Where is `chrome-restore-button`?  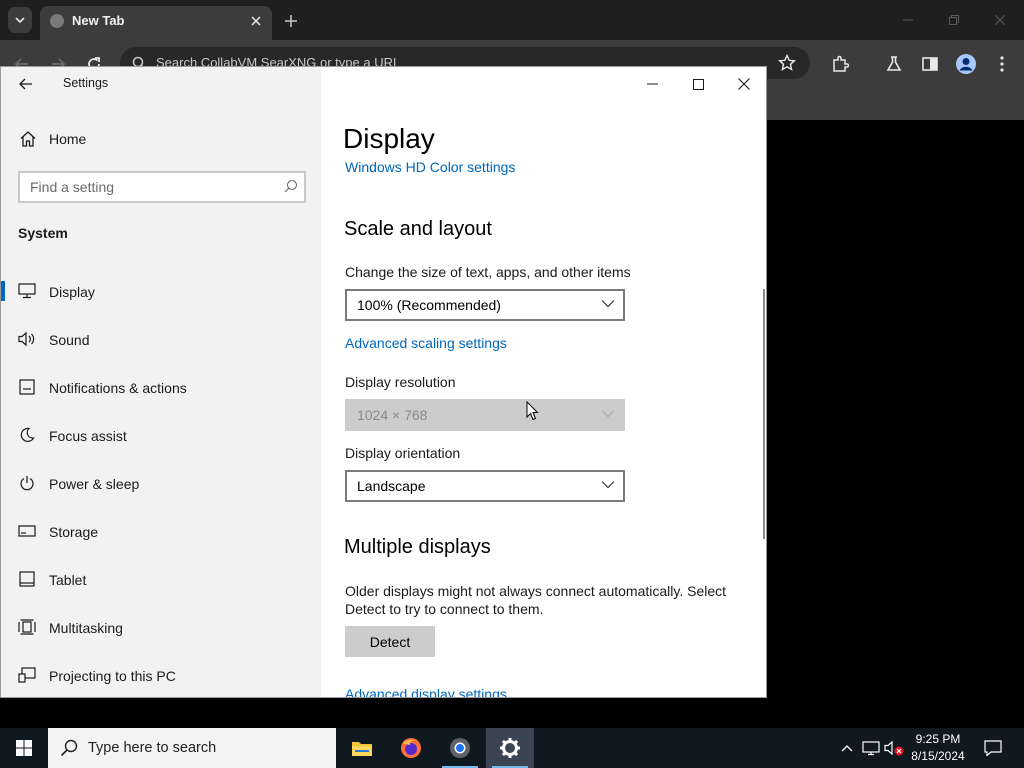
chrome-restore-button is located at coordinates (954, 20).